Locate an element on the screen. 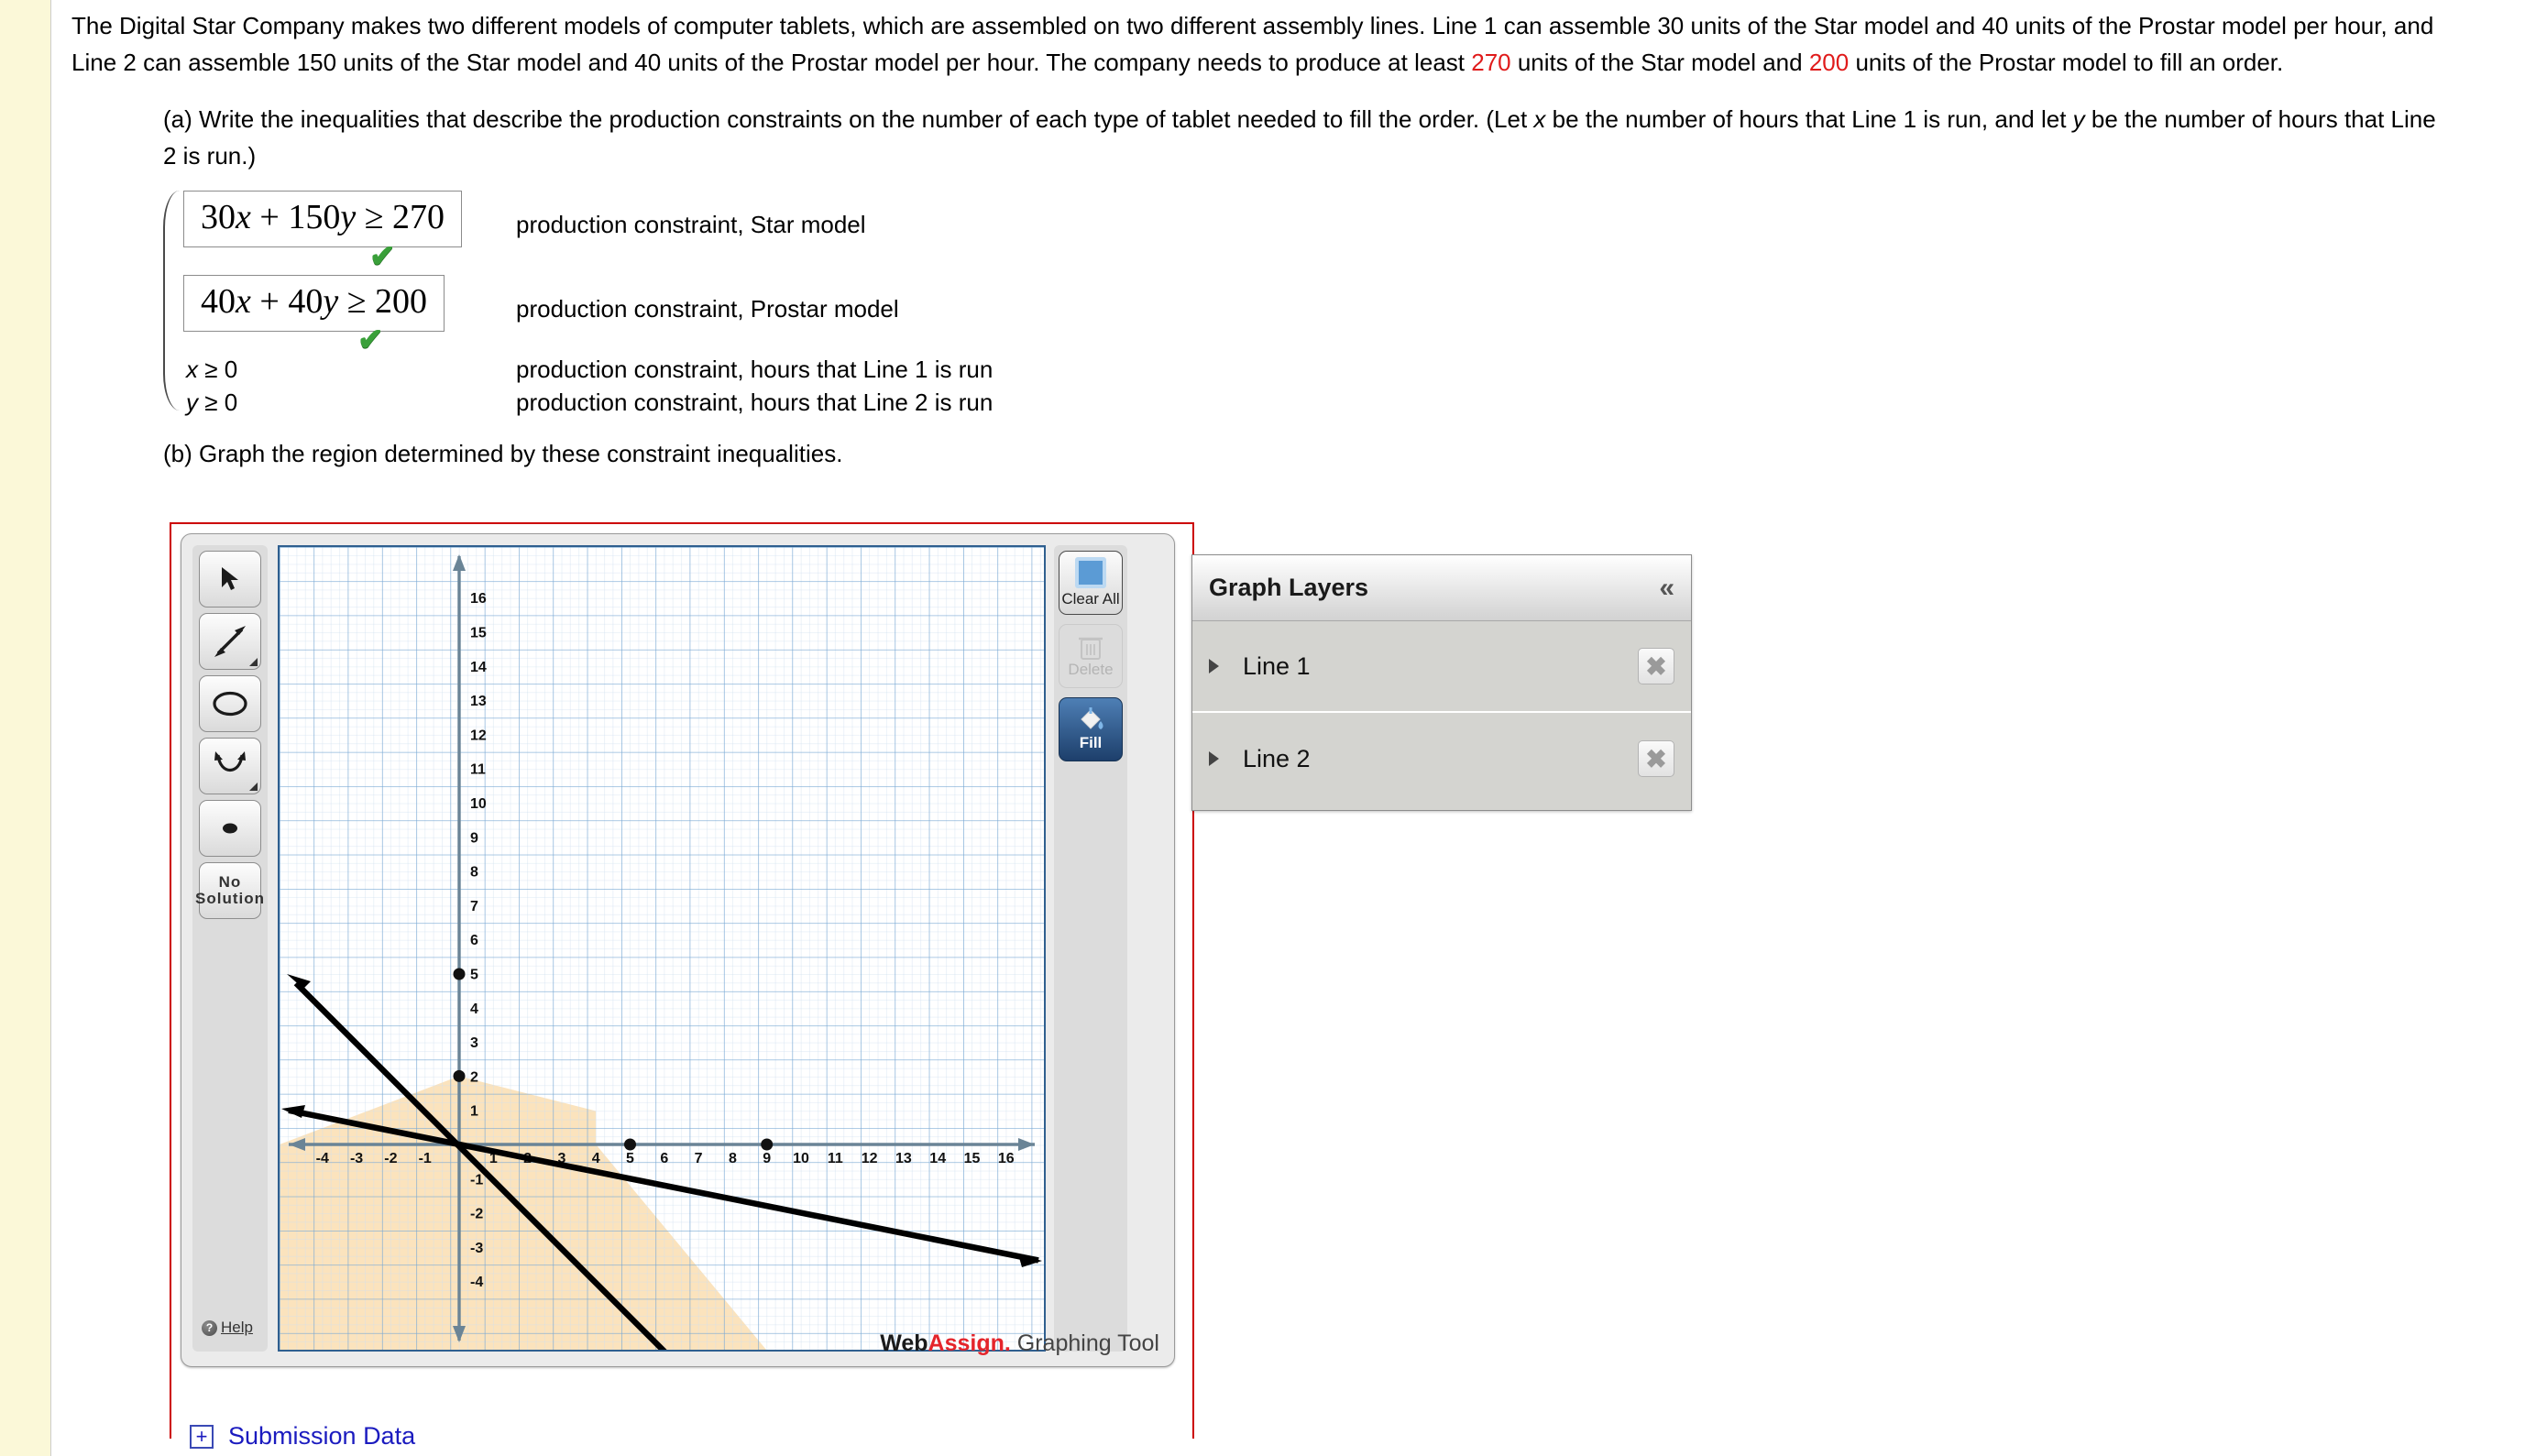  star-var-x: x is located at coordinates (243, 217).